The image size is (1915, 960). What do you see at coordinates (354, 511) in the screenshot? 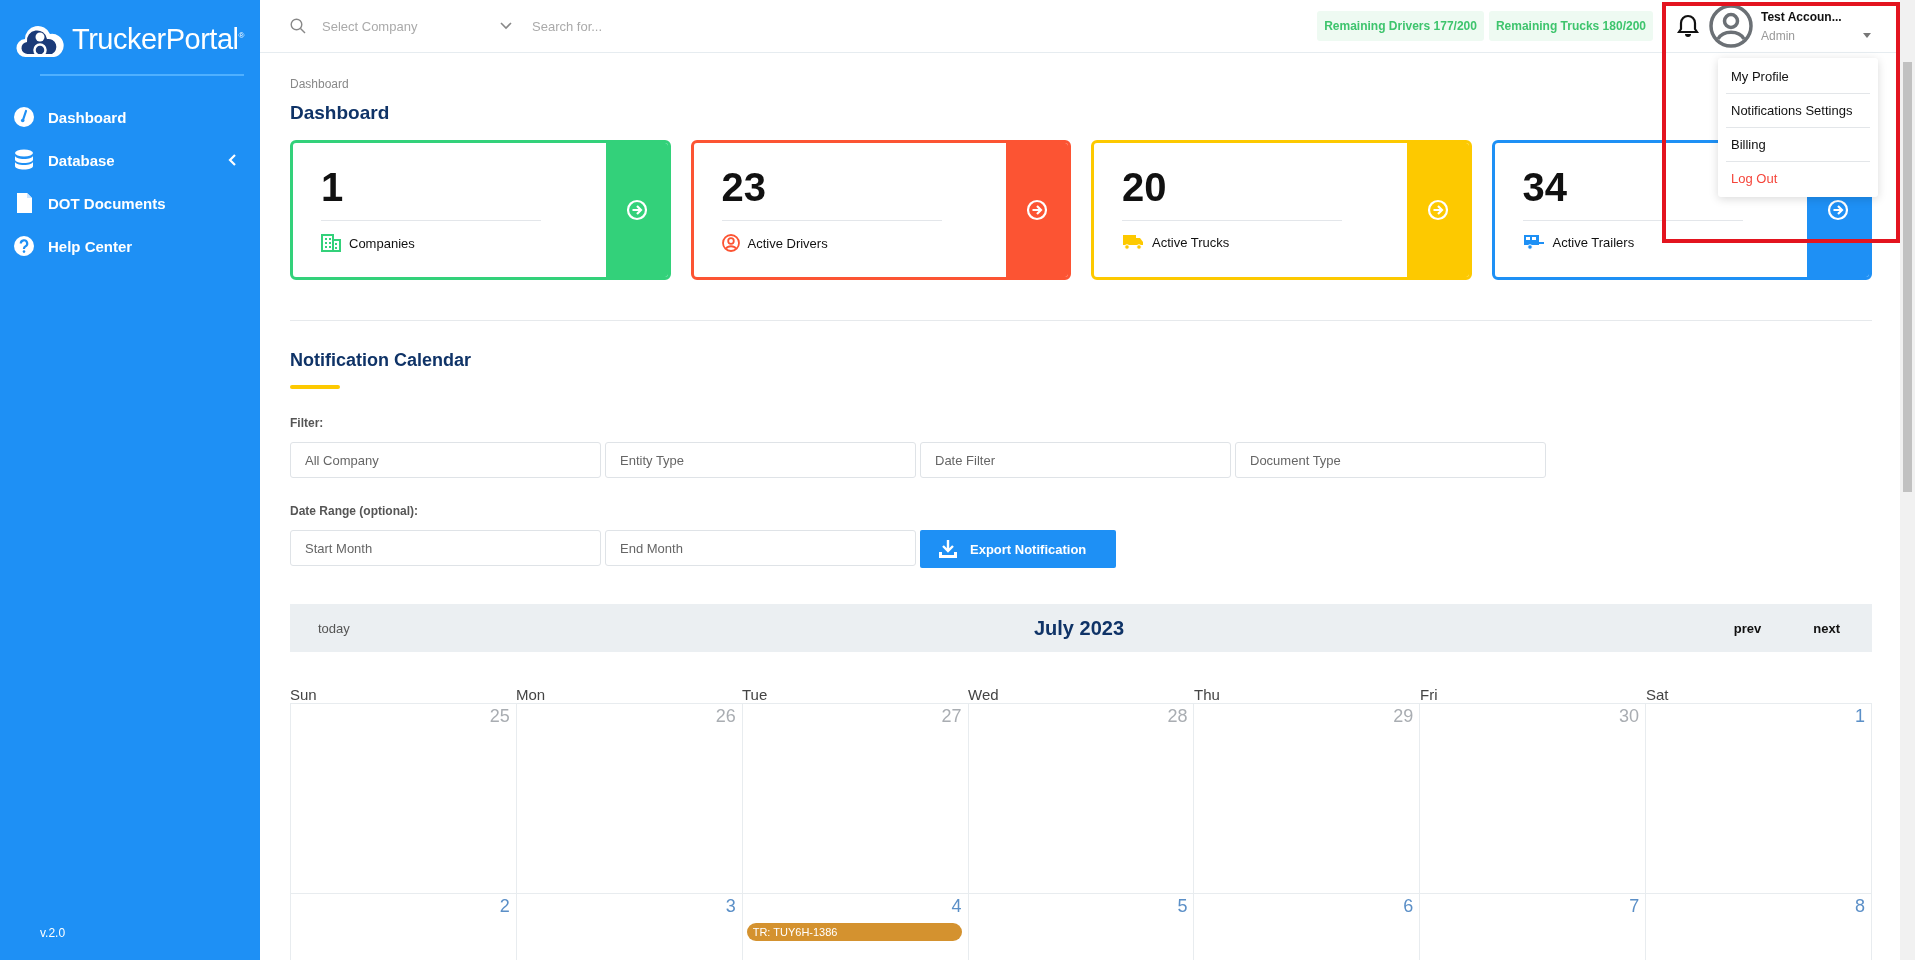
I see `date-range-label: Date Range (optional):` at bounding box center [354, 511].